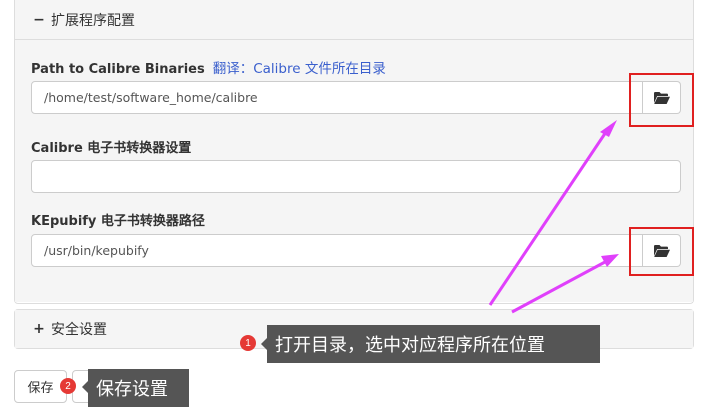  Describe the element at coordinates (39, 329) in the screenshot. I see `plus-icon: +` at that location.